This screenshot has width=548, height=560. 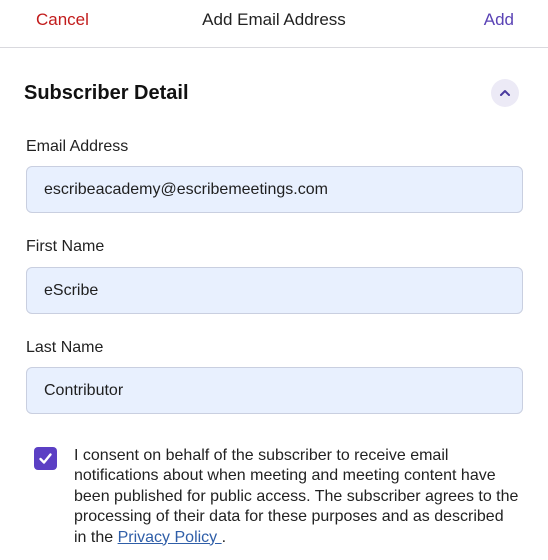 I want to click on header-bar: Cancel Add Email Address Add, so click(x=274, y=24).